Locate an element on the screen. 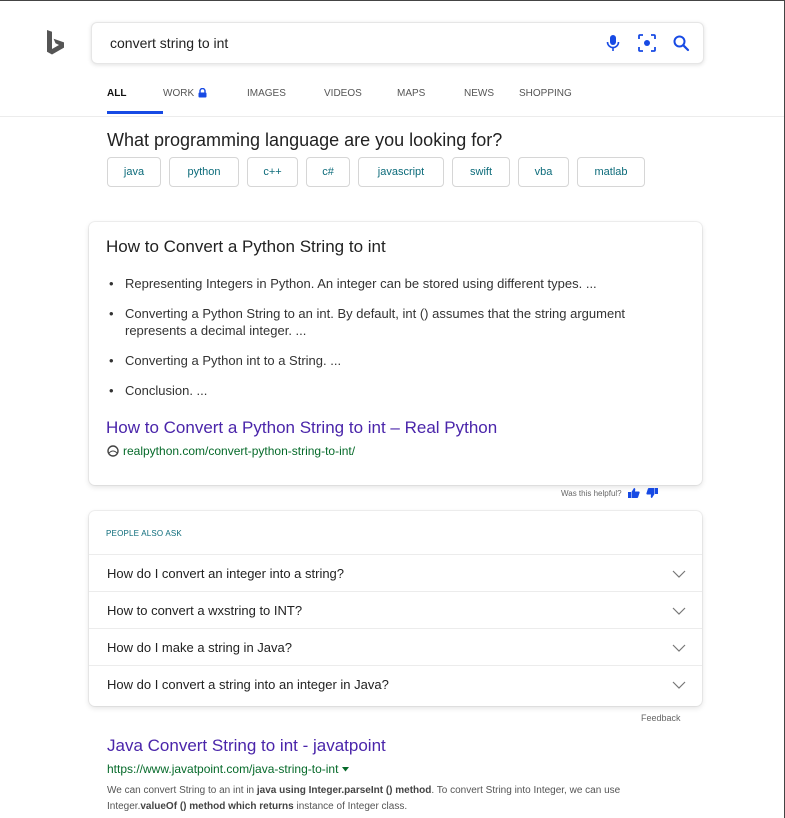 The width and height of the screenshot is (785, 818). snippet-text: instance of Integer class. is located at coordinates (350, 806).